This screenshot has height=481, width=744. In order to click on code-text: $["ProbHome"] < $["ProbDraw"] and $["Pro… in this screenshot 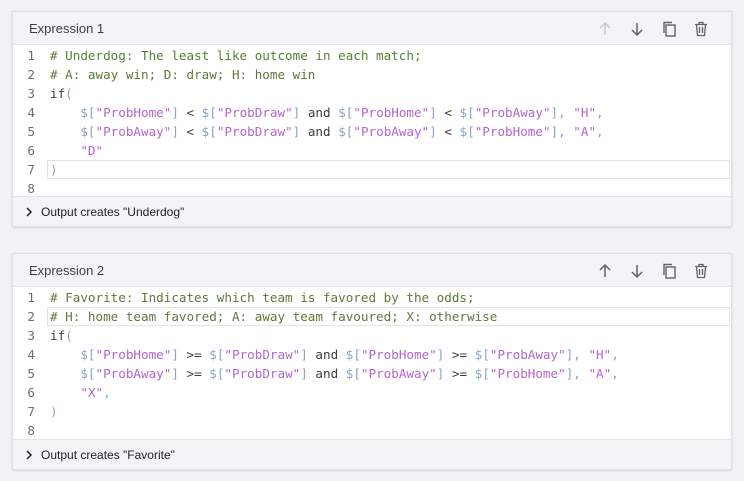, I will do `click(327, 112)`.